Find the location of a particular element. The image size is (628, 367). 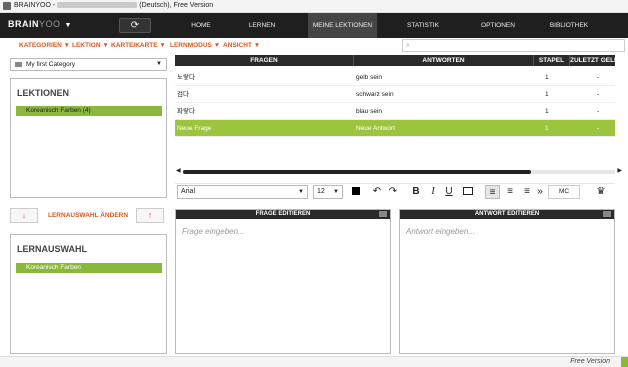

move-down-button: ↓ is located at coordinates (24, 215).